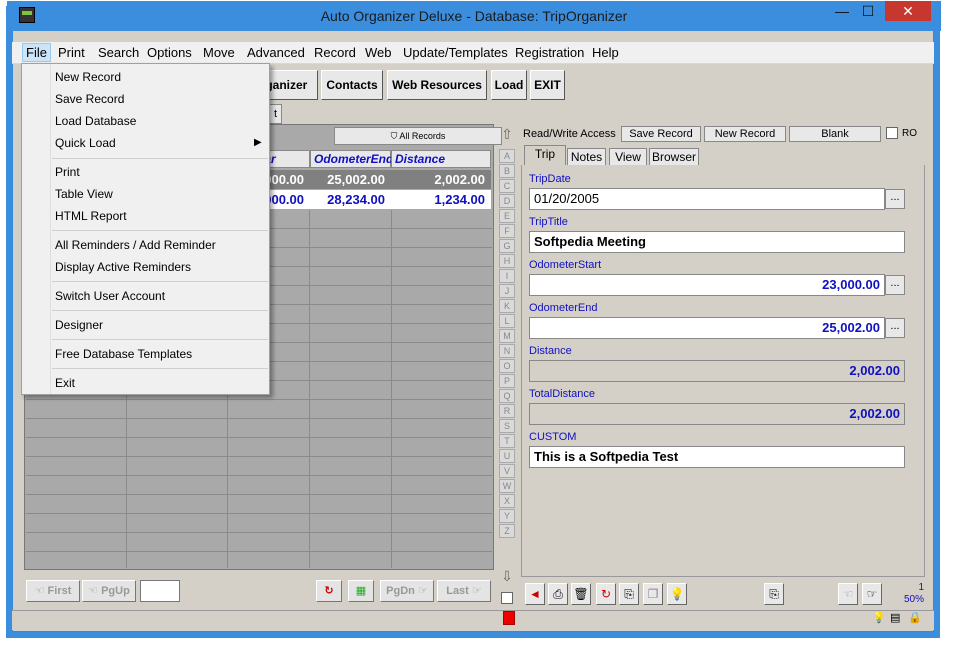  I want to click on exit-button: EXIT, so click(547, 85).